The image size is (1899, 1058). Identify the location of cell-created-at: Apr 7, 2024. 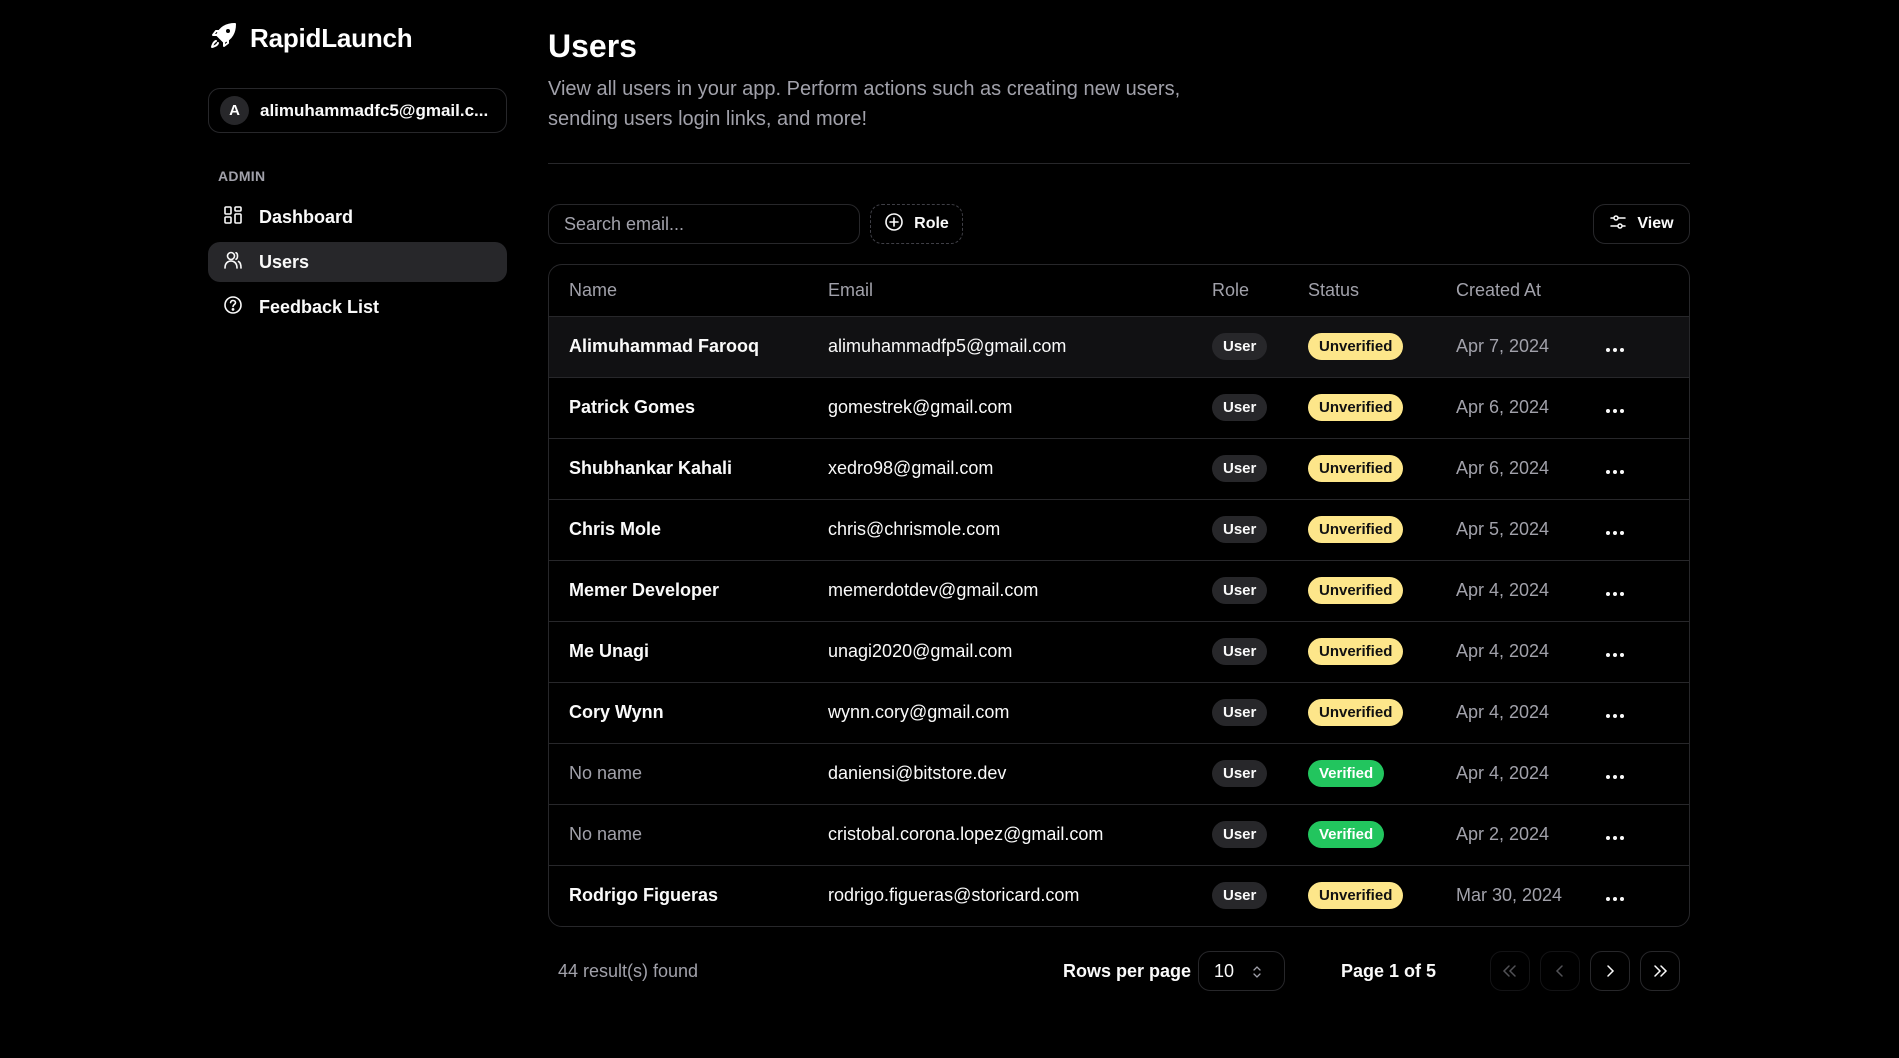
(1516, 347).